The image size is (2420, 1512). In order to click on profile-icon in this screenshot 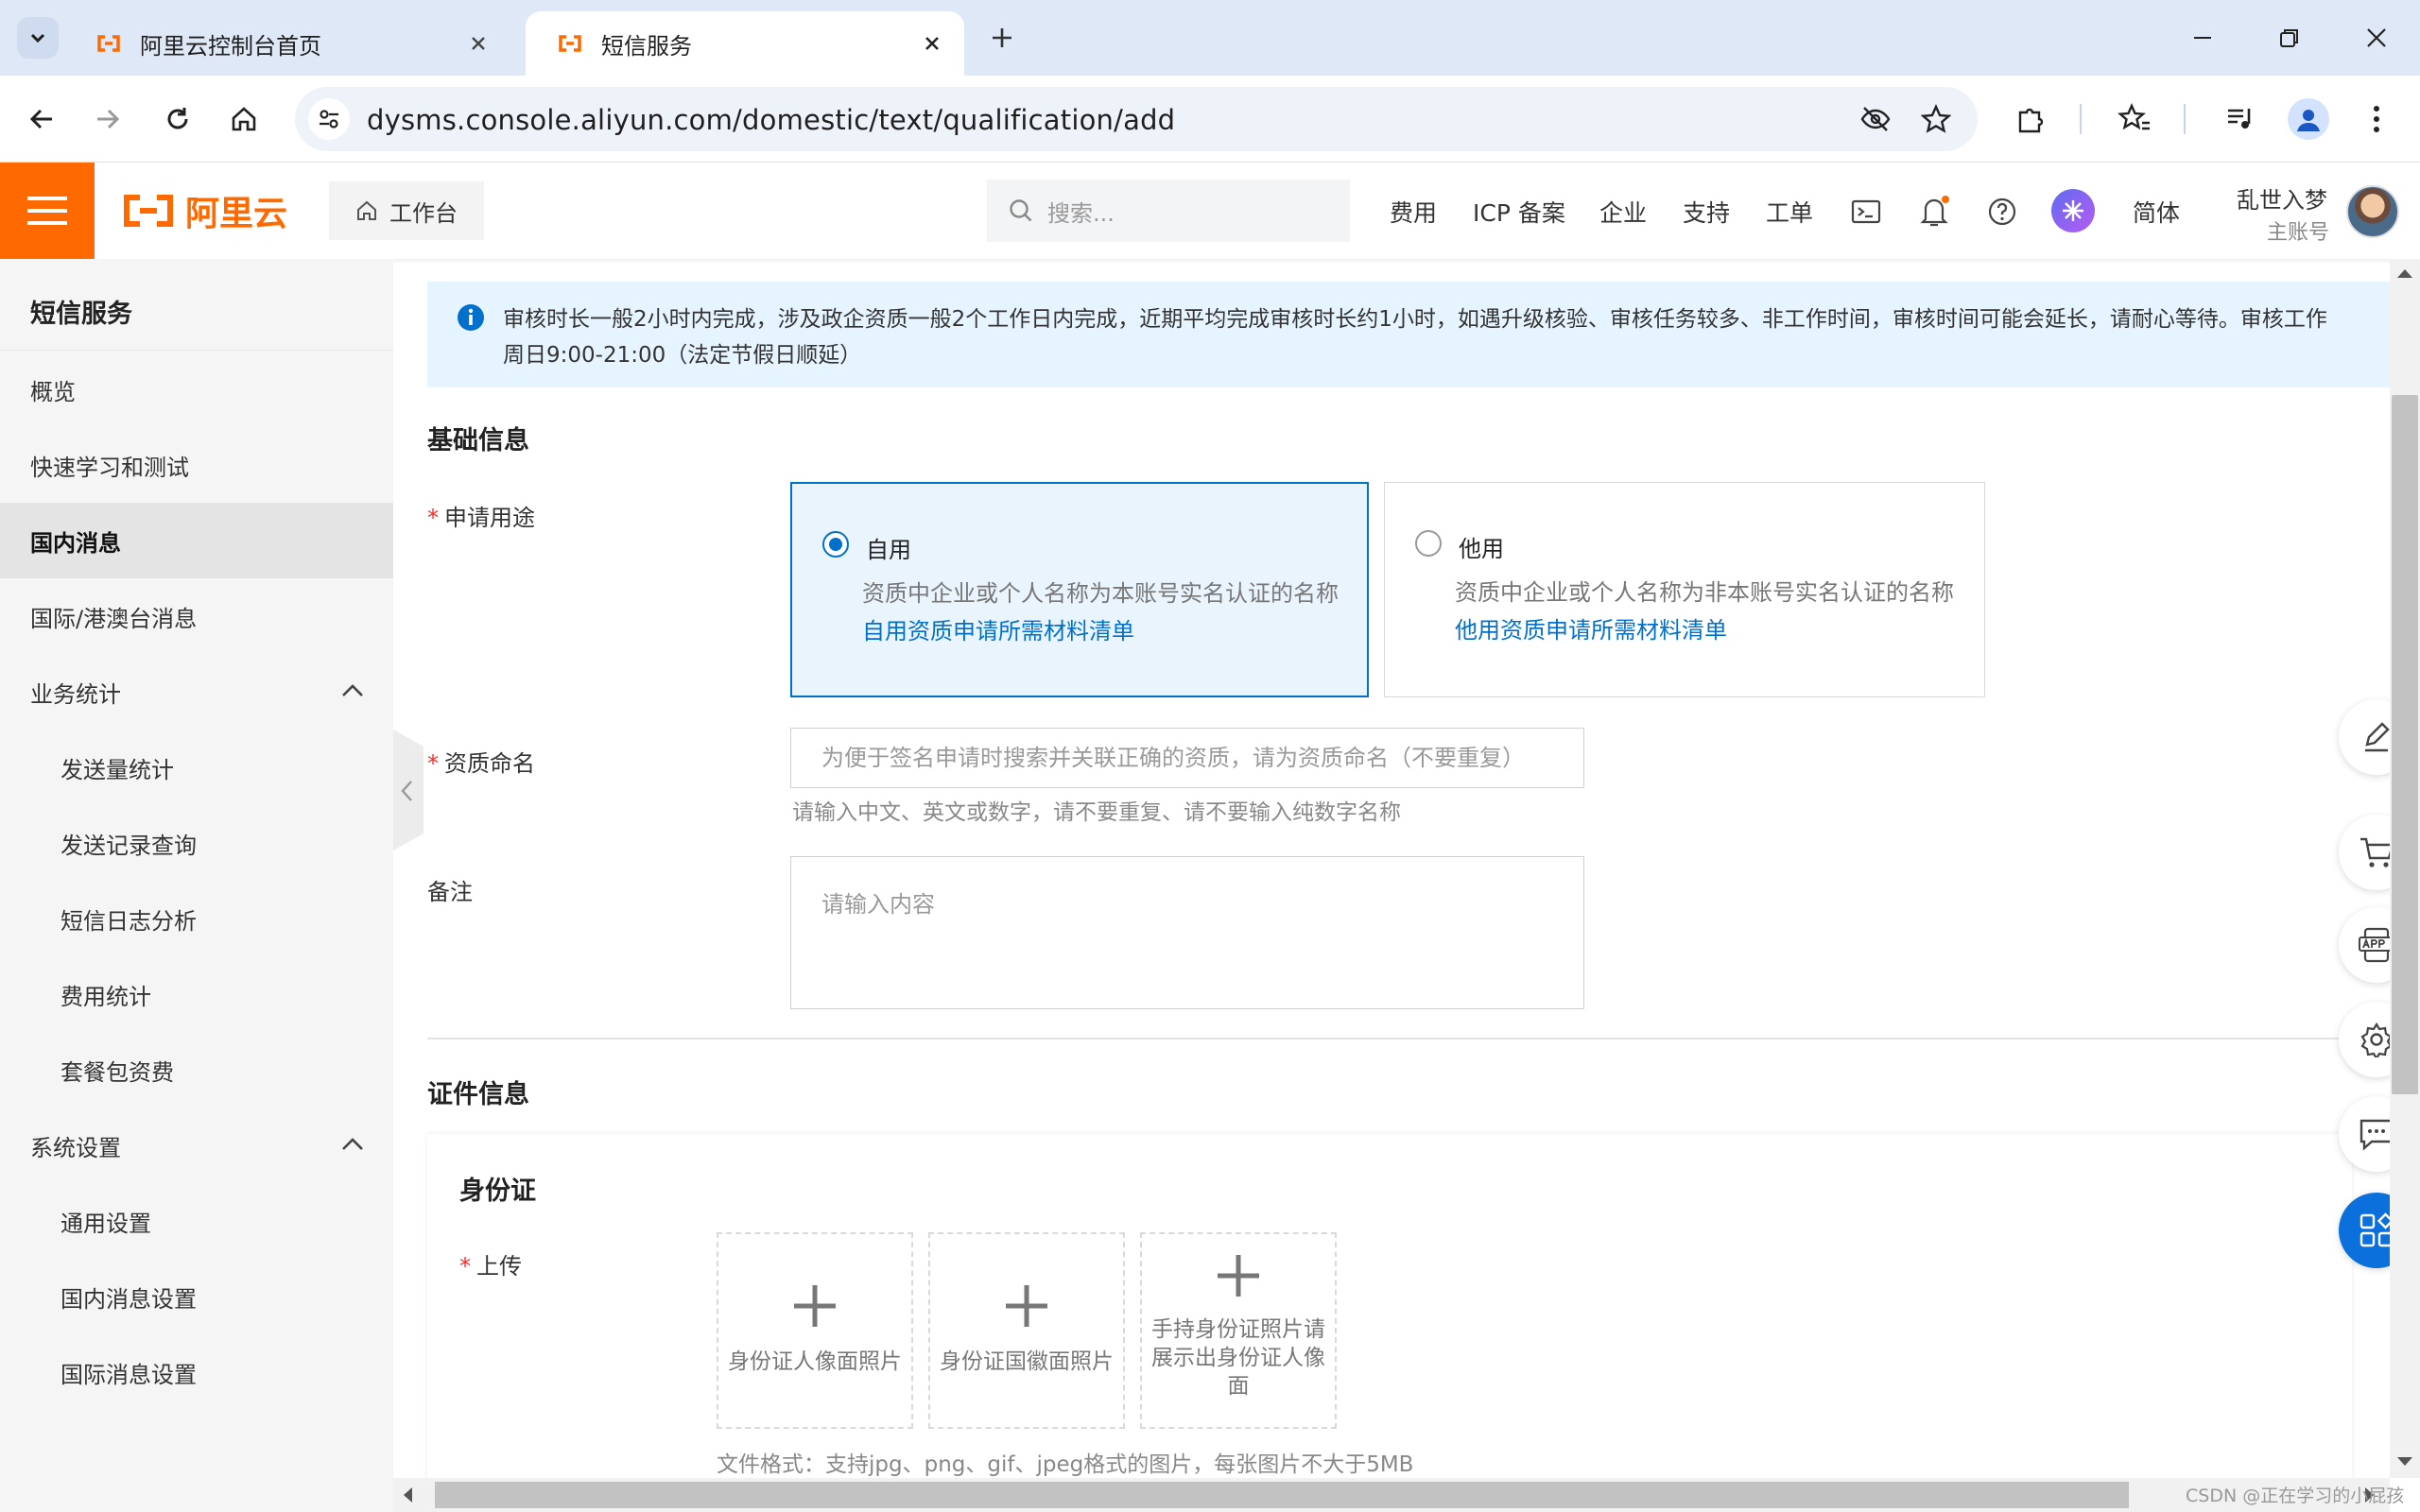, I will do `click(2308, 120)`.